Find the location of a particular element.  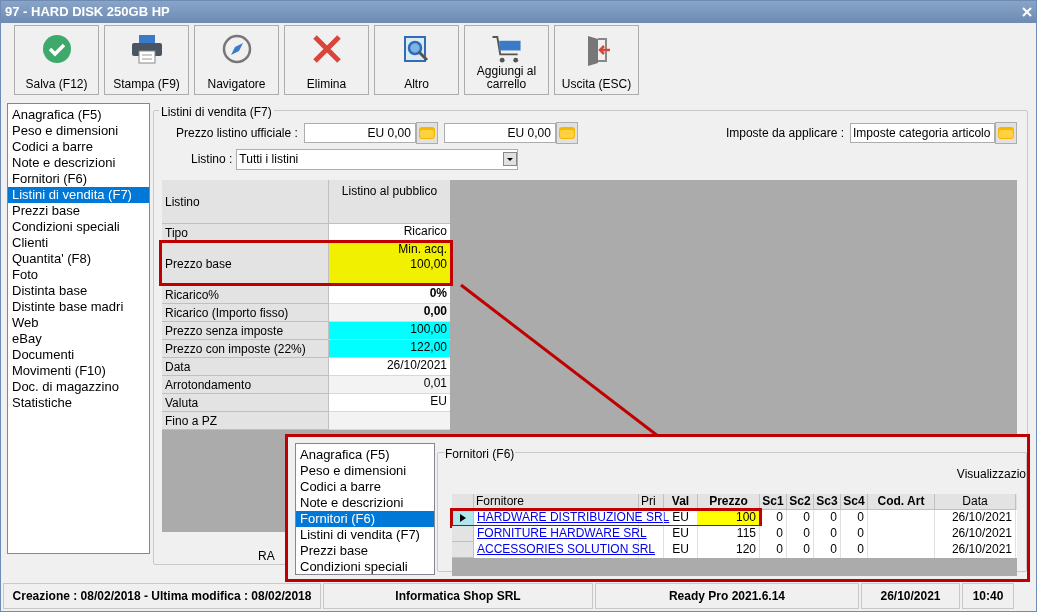

row-pointer-icon is located at coordinates (462, 517).